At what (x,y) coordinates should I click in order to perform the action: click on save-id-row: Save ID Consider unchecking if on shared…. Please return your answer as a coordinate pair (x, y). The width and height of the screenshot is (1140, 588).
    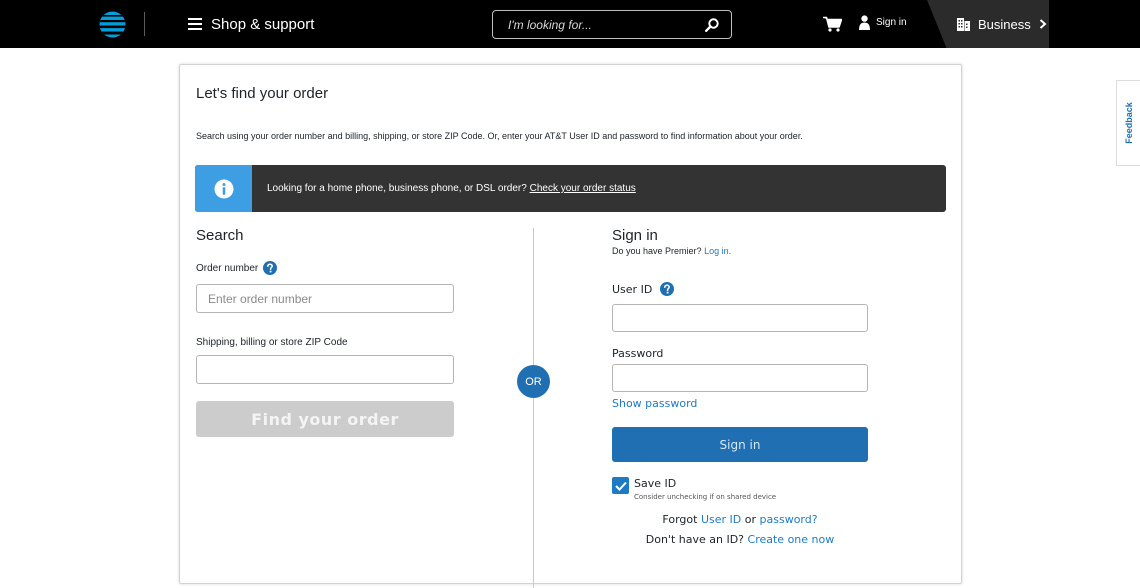
    Looking at the image, I should click on (694, 489).